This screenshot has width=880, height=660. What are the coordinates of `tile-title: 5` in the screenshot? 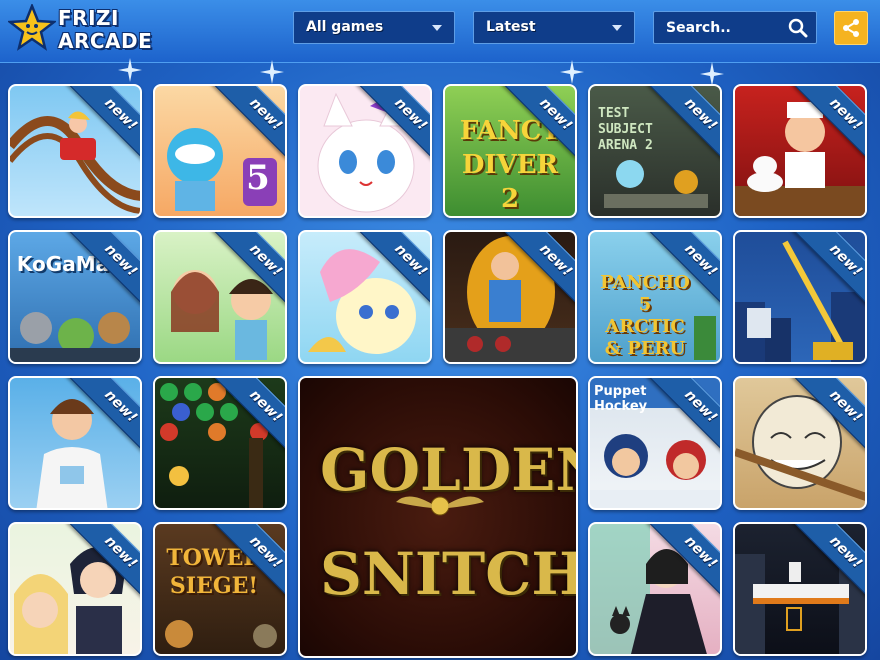 It's located at (258, 178).